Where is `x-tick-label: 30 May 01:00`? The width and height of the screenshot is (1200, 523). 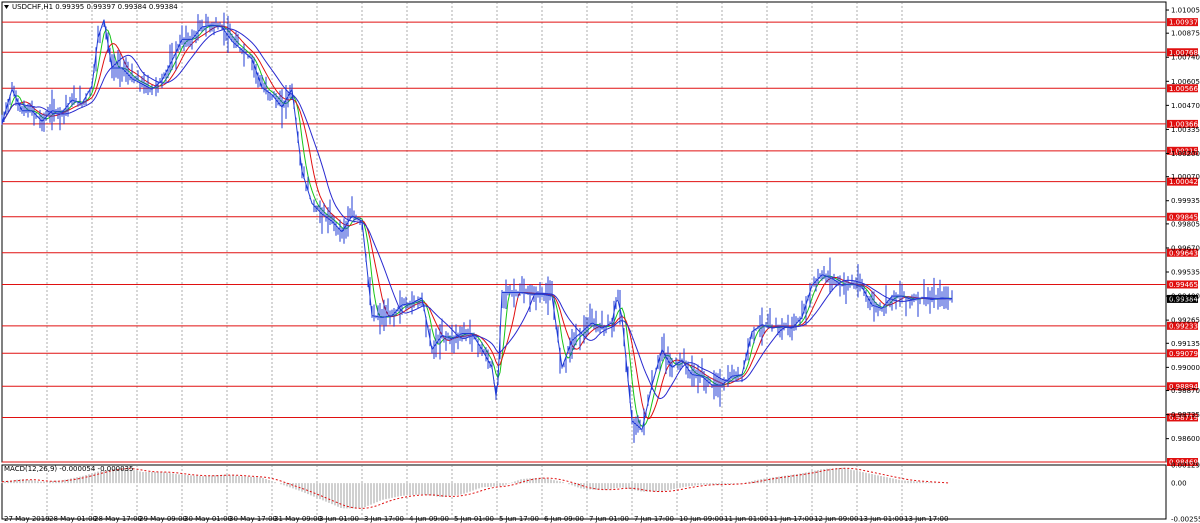 x-tick-label: 30 May 01:00 is located at coordinates (208, 519).